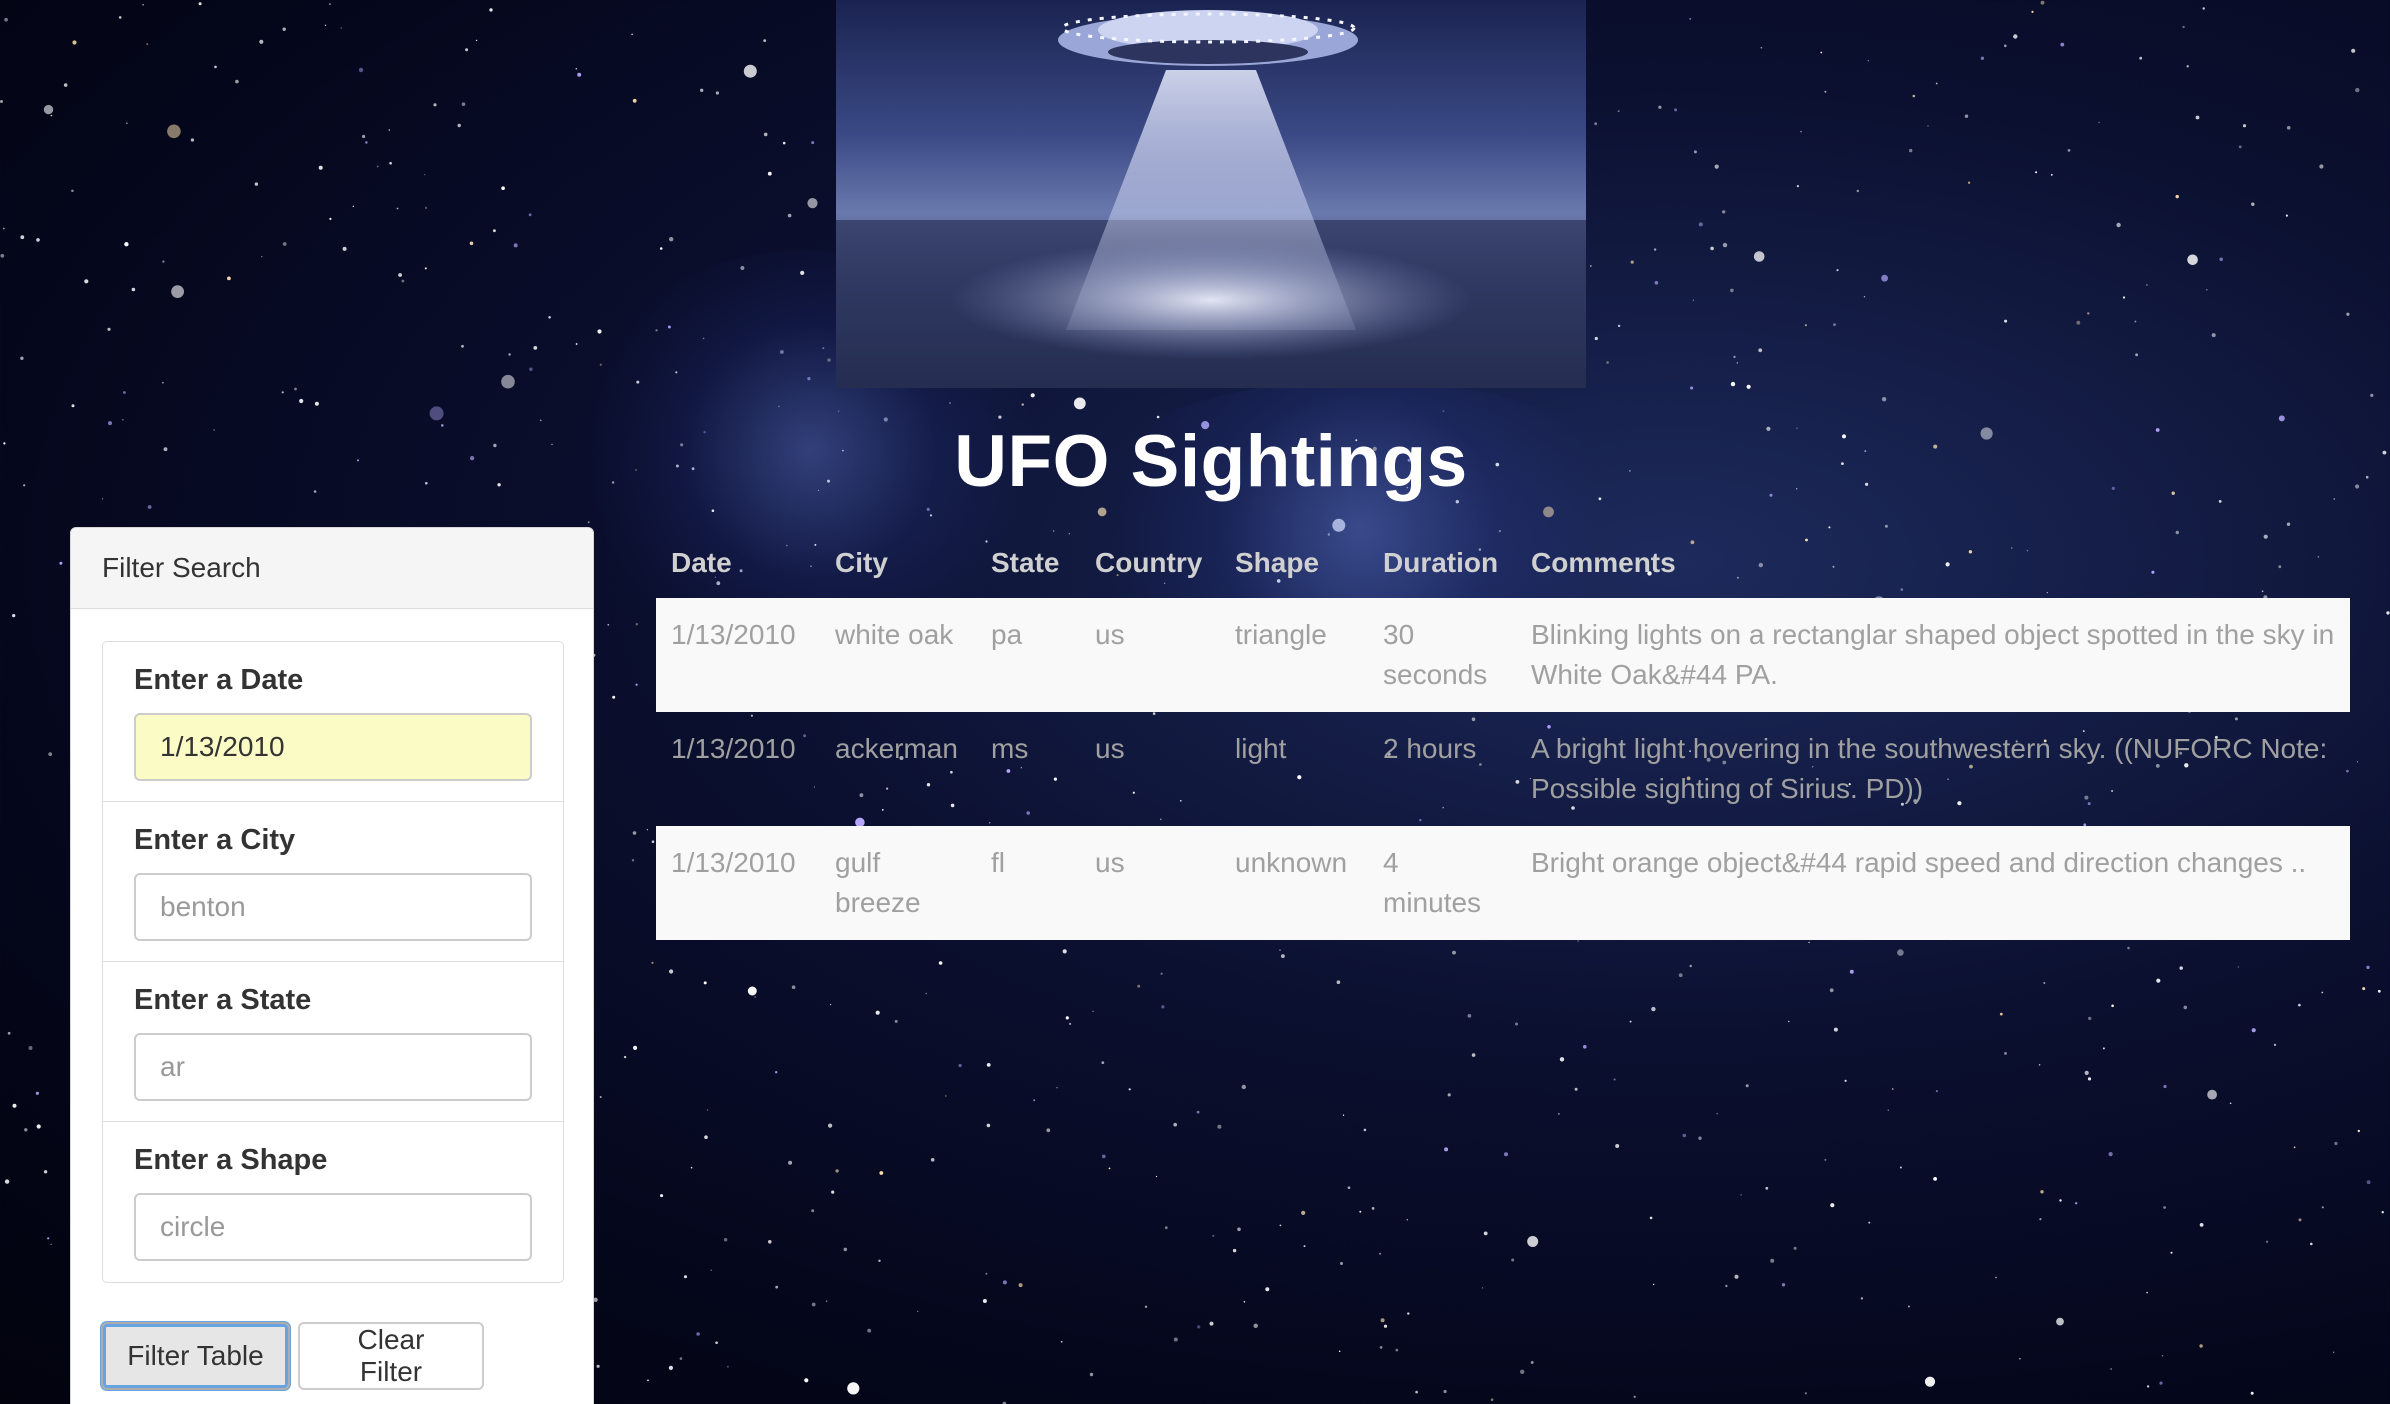 Image resolution: width=2390 pixels, height=1404 pixels. I want to click on date-input, so click(333, 747).